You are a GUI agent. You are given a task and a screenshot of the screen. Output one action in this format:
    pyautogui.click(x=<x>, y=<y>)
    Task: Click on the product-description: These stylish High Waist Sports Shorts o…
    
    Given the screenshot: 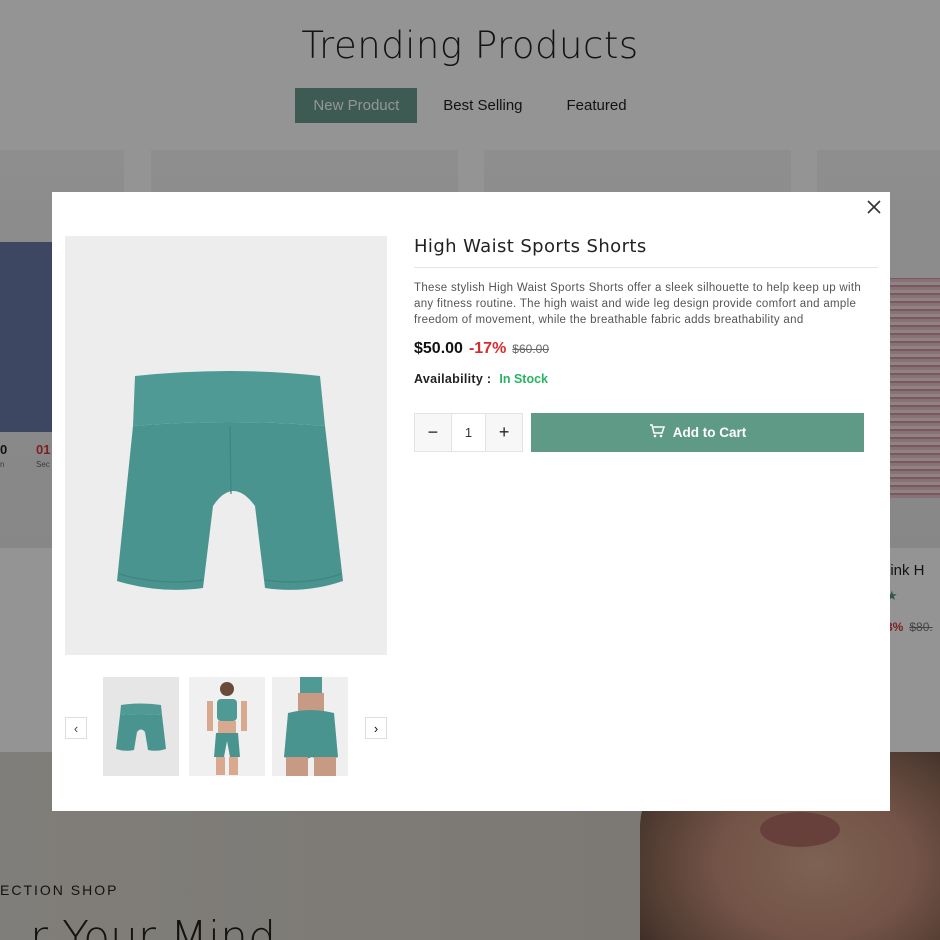 What is the action you would take?
    pyautogui.click(x=638, y=304)
    